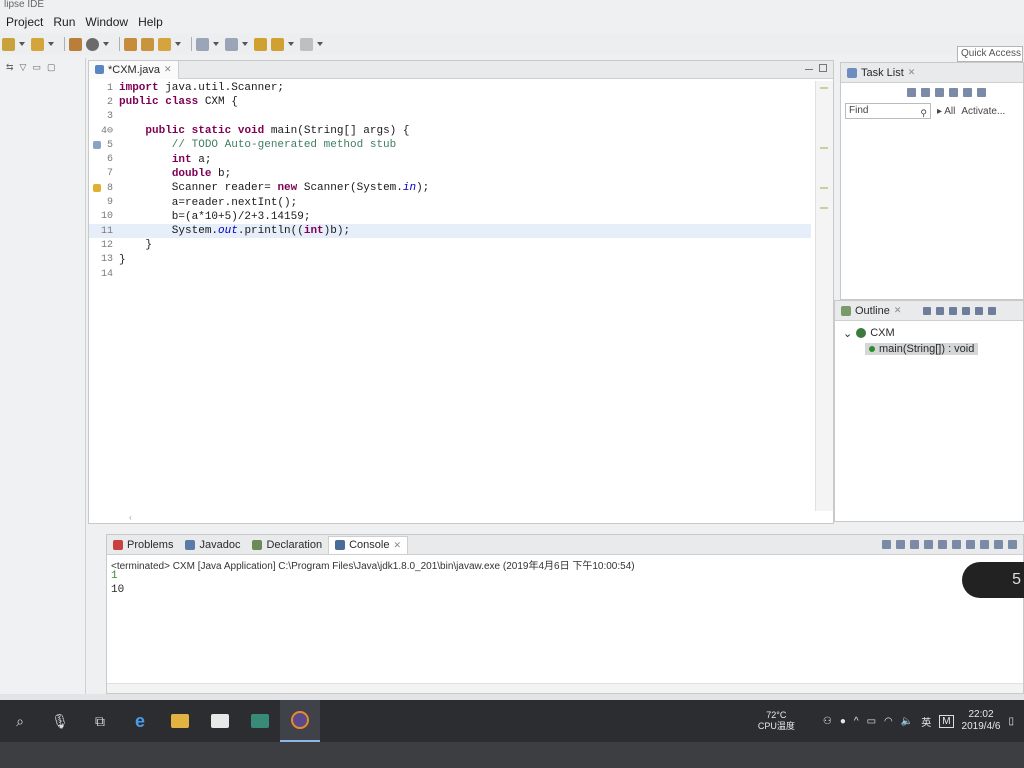 This screenshot has height=768, width=1024. What do you see at coordinates (164, 44) in the screenshot?
I see `search-icon` at bounding box center [164, 44].